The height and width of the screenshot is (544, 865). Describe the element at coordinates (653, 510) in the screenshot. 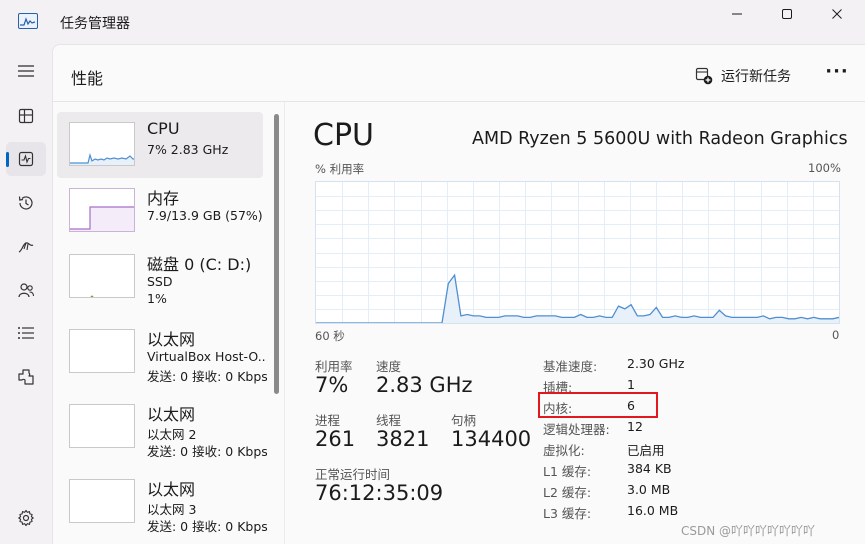

I see `spec-value: 16.0 MB` at that location.